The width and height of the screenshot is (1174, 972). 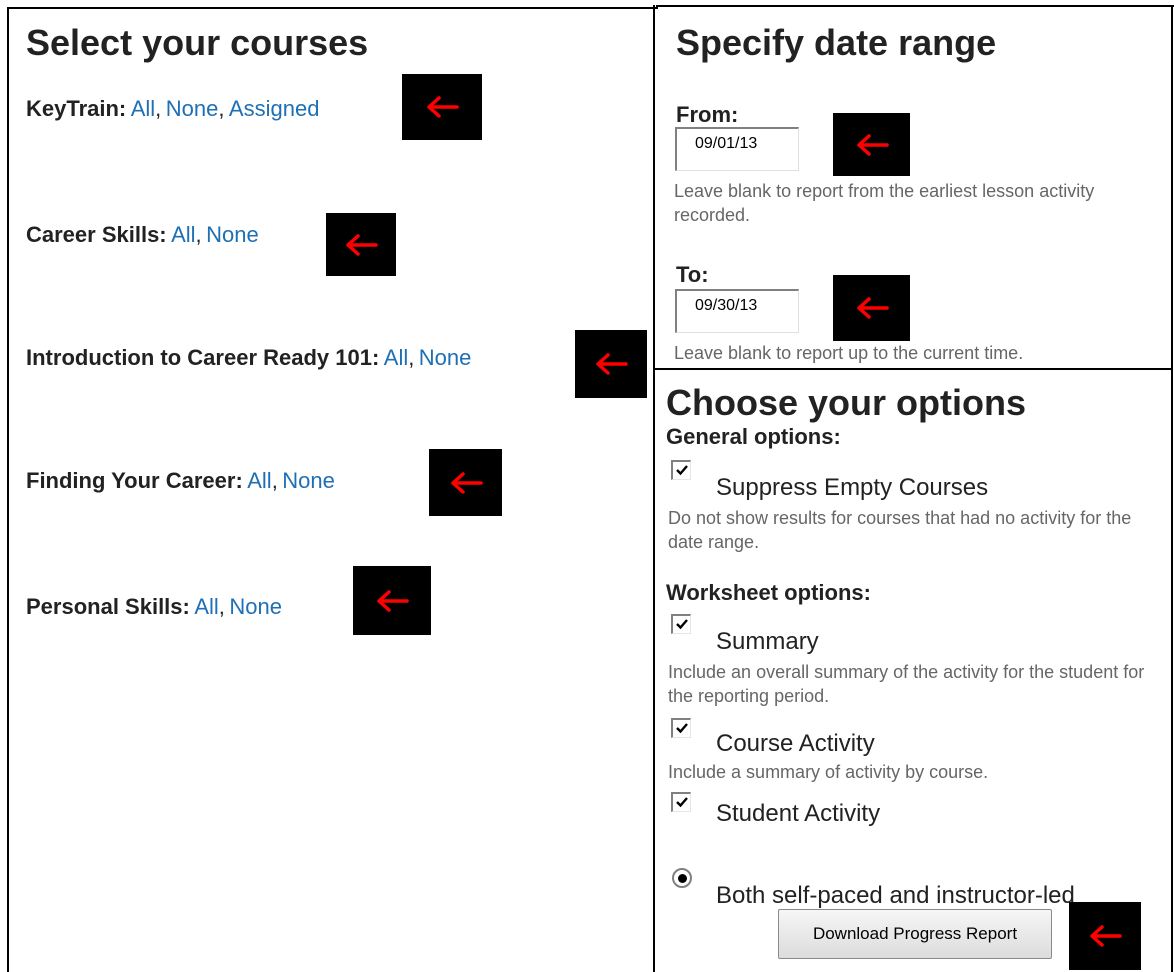 I want to click on student-activity-checkbox, so click(x=681, y=802).